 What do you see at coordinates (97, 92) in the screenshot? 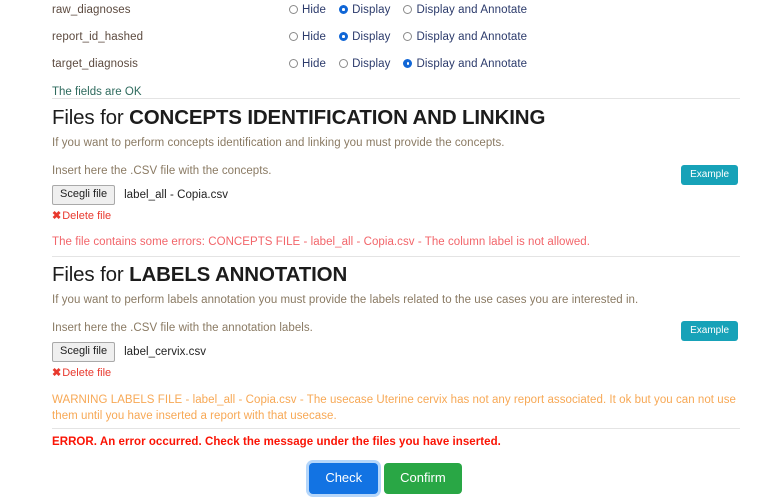
I see `fields-status-message: The fields are OK` at bounding box center [97, 92].